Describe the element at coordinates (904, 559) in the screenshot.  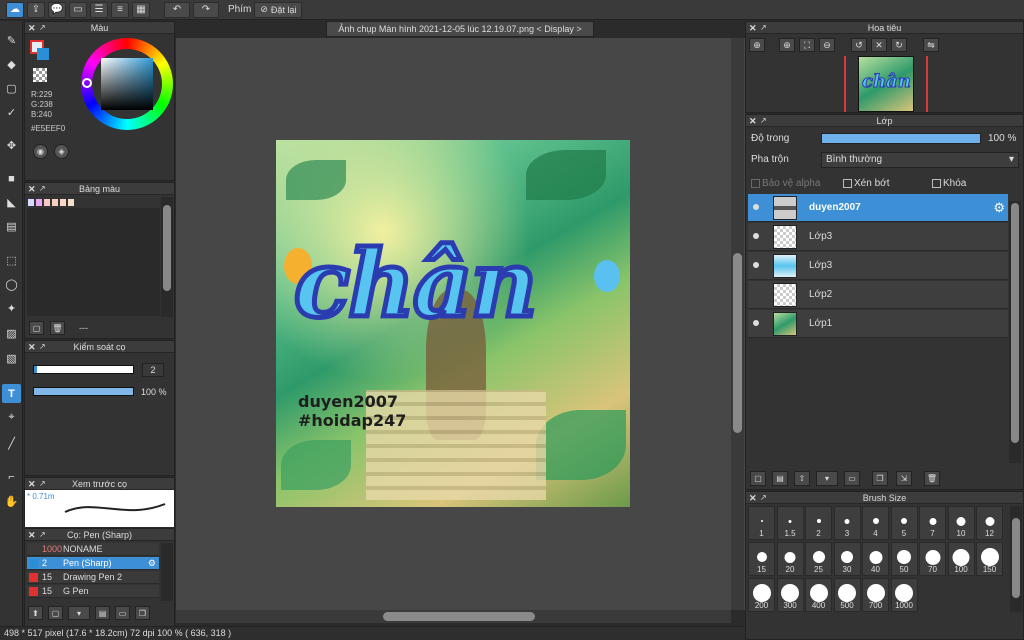
I see `brush-size-option: 50` at that location.